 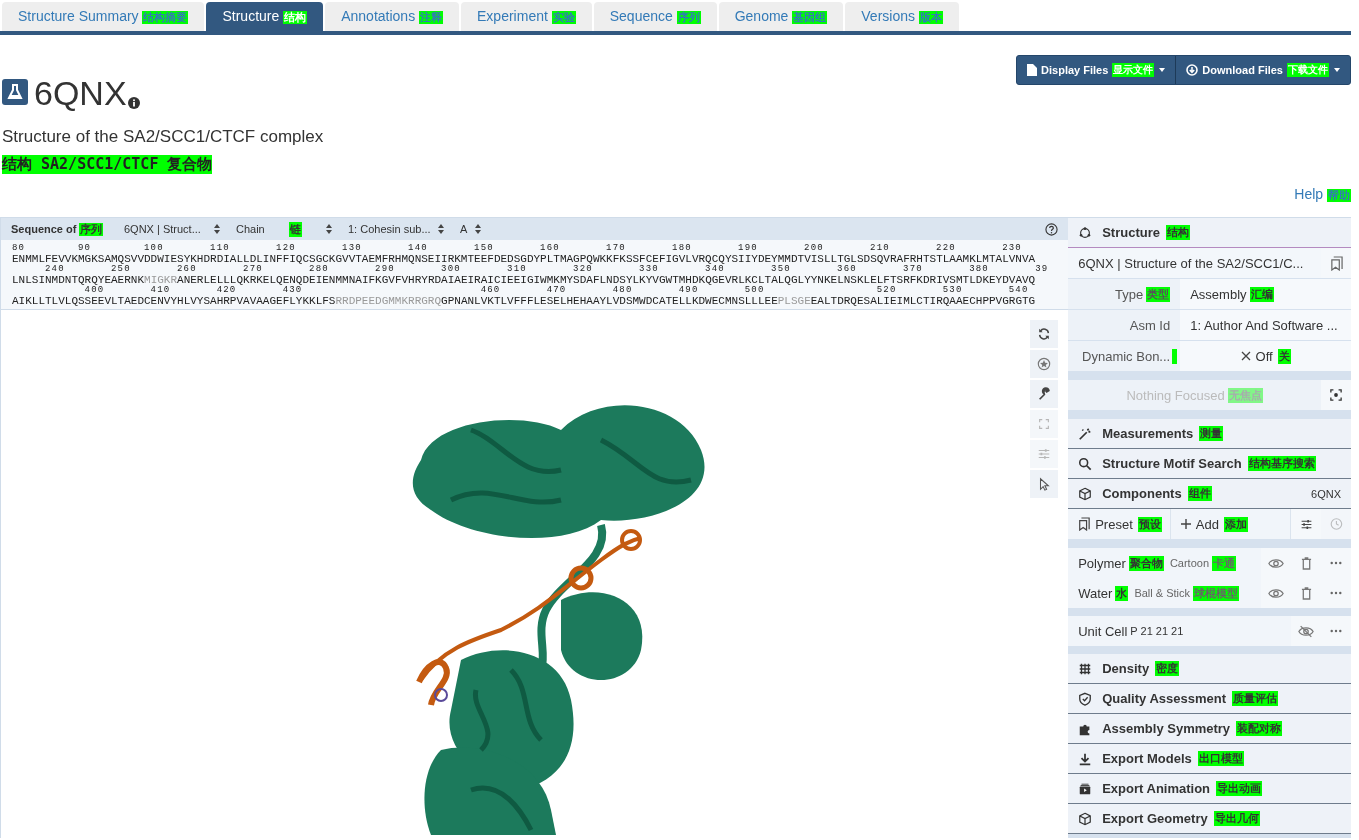 What do you see at coordinates (1209, 464) in the screenshot?
I see `section-header: Structure Motif Search 结构基序搜索` at bounding box center [1209, 464].